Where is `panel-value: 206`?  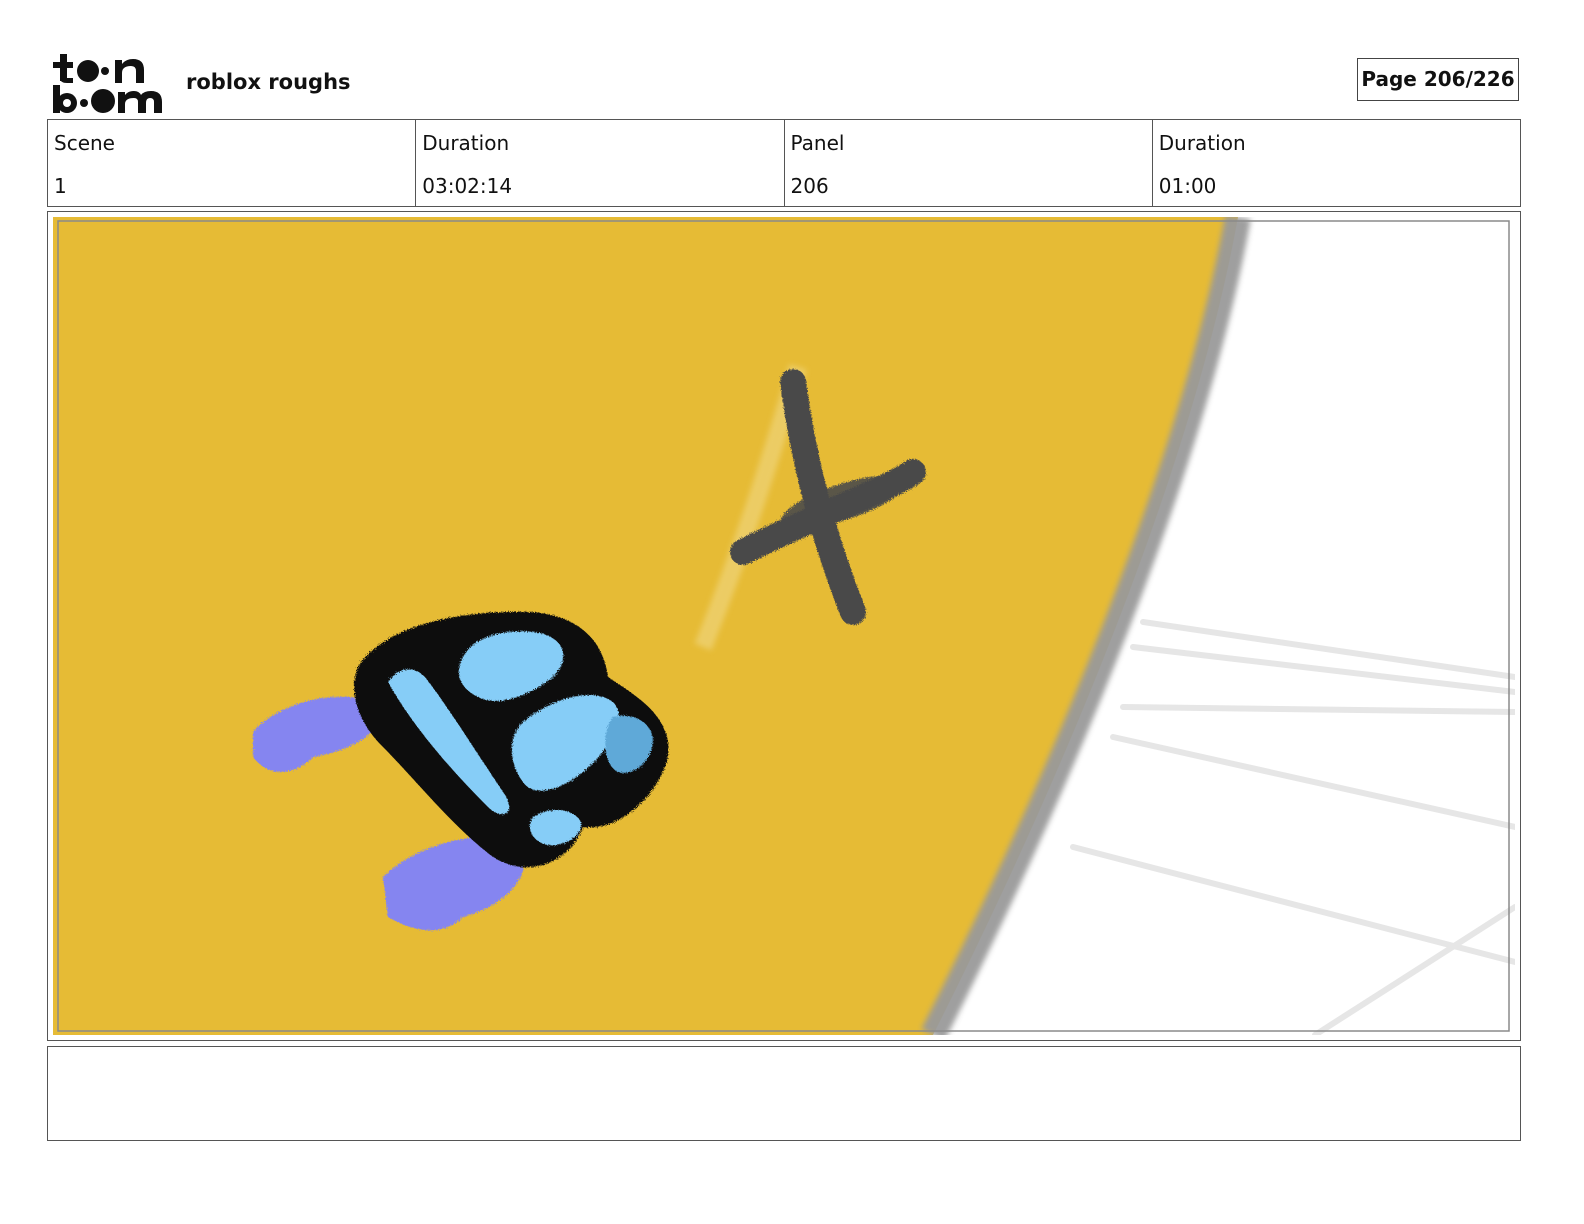
panel-value: 206 is located at coordinates (809, 186).